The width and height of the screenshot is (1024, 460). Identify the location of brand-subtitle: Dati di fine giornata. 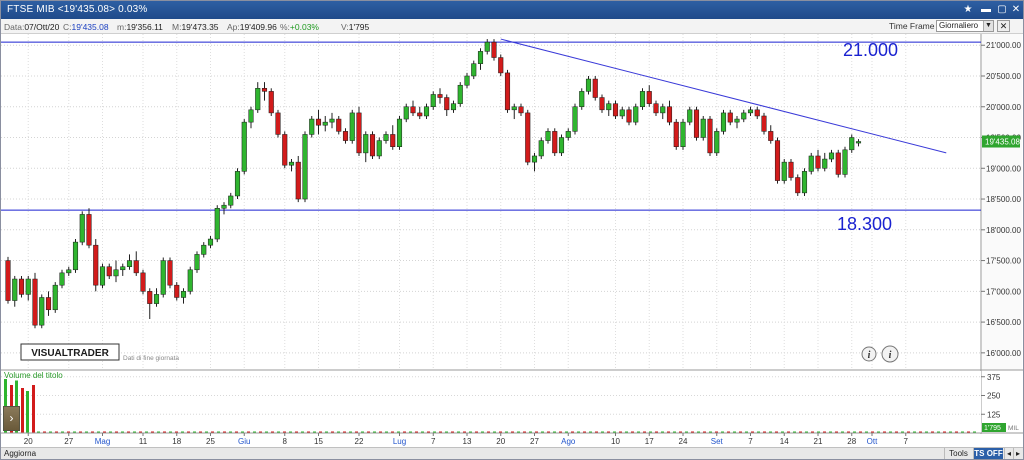
(151, 358).